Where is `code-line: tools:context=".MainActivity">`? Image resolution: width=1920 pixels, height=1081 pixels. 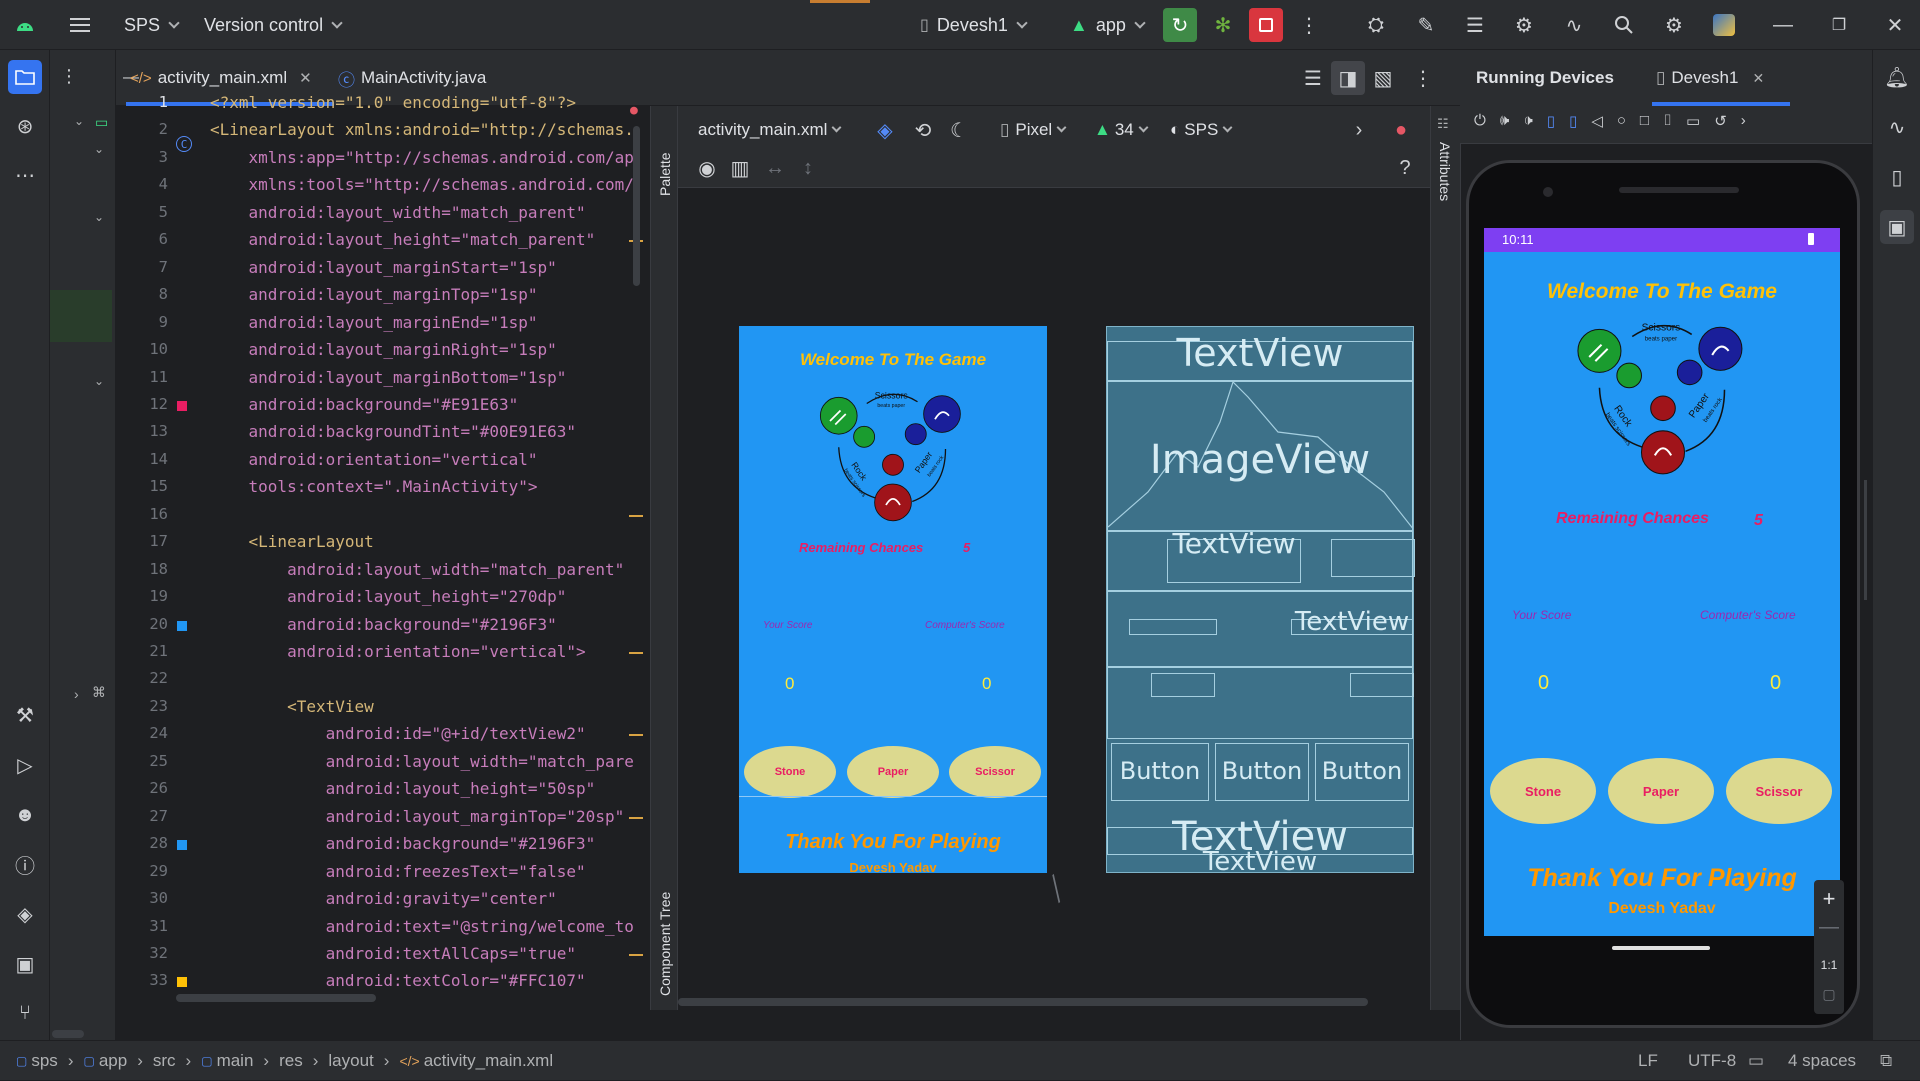 code-line: tools:context=".MainActivity"> is located at coordinates (374, 486).